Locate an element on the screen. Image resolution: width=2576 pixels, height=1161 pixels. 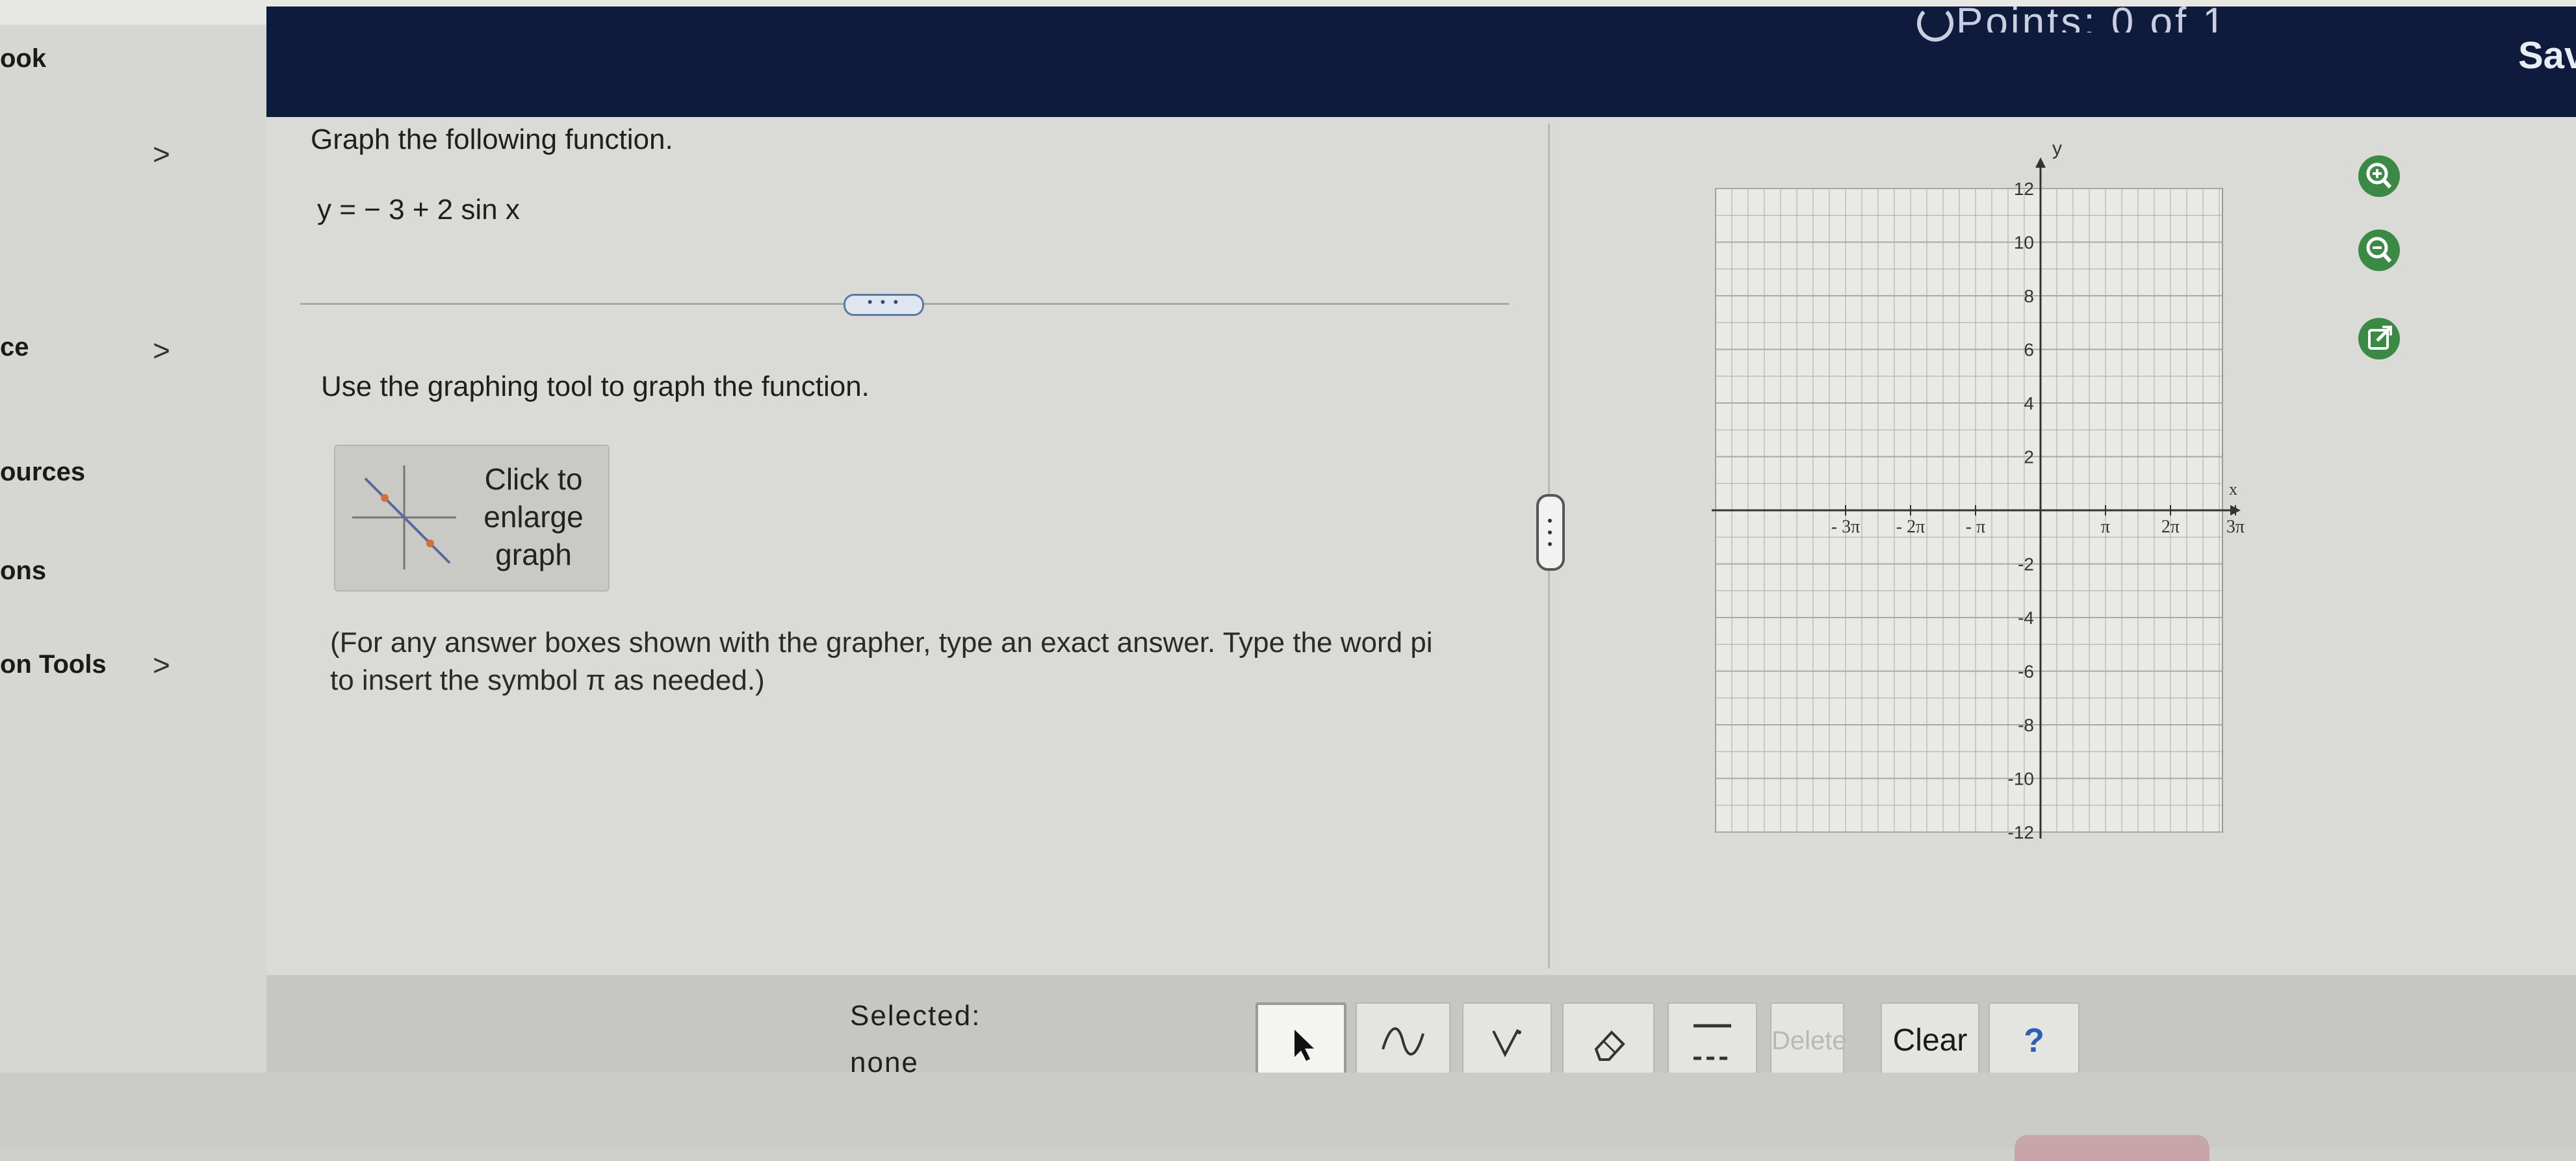
delete-button: Delete is located at coordinates (1809, 1042).